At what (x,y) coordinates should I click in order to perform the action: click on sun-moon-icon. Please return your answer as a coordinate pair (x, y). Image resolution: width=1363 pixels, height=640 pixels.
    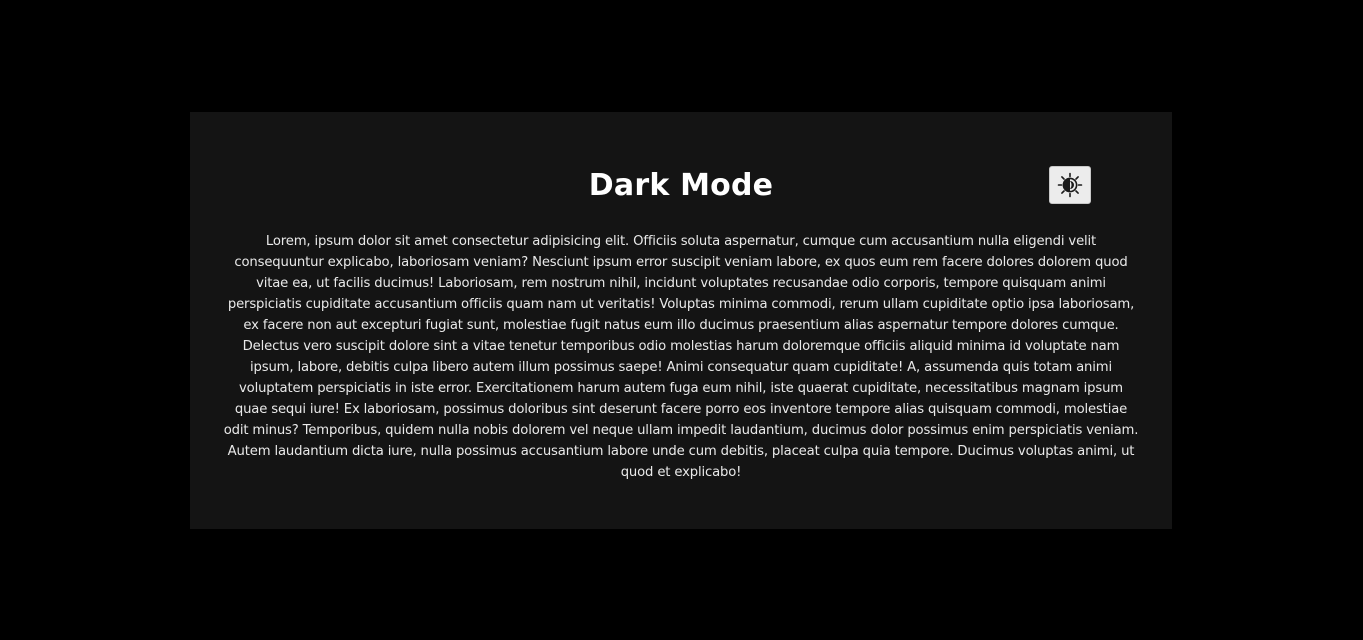
    Looking at the image, I should click on (1070, 185).